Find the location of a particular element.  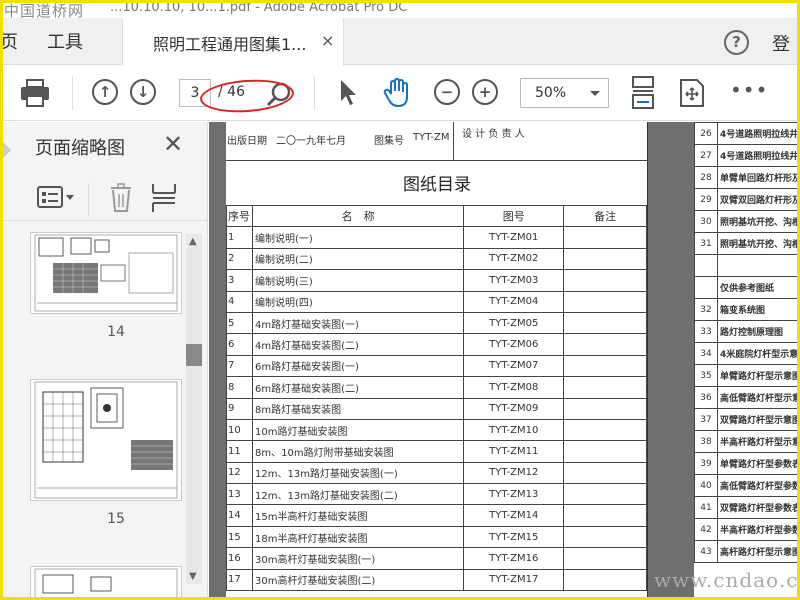

table-row: 37 双臂路灯杆型示意图 is located at coordinates (747, 419).